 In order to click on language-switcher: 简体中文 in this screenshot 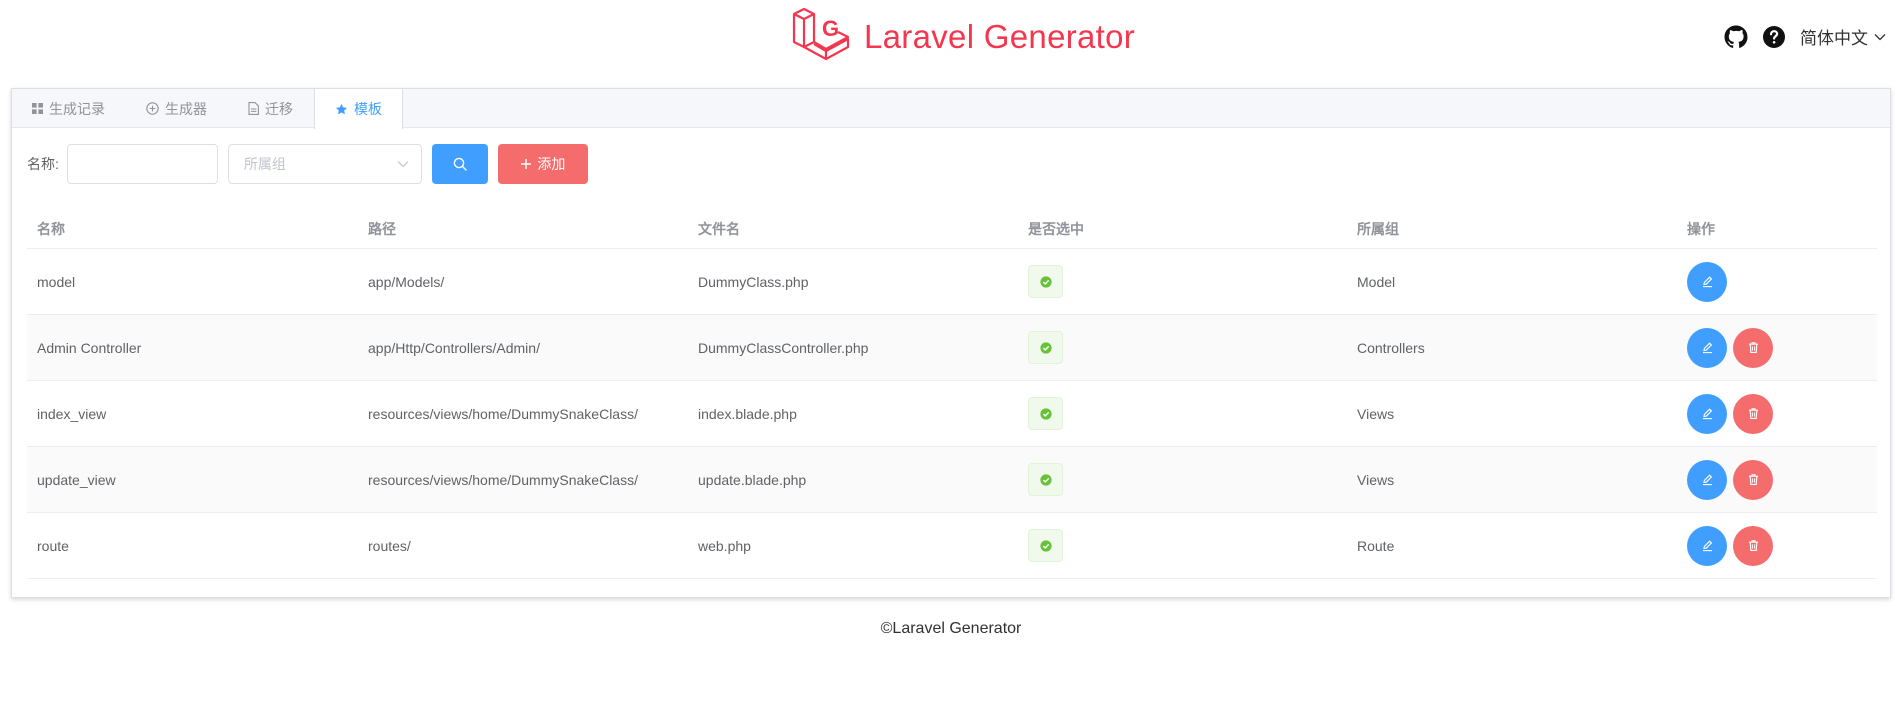, I will do `click(1843, 36)`.